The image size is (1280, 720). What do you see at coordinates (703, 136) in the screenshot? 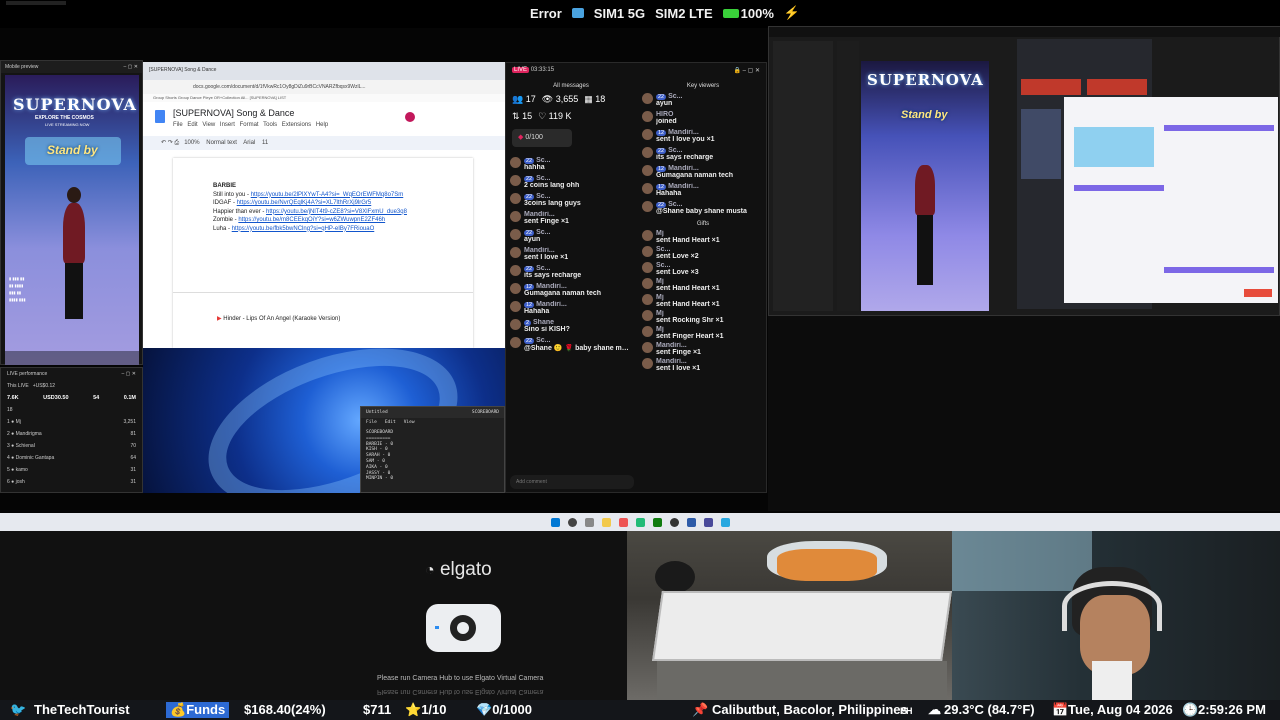
I see `chat-message: 12 Mandiri... sent I love you ×1` at bounding box center [703, 136].